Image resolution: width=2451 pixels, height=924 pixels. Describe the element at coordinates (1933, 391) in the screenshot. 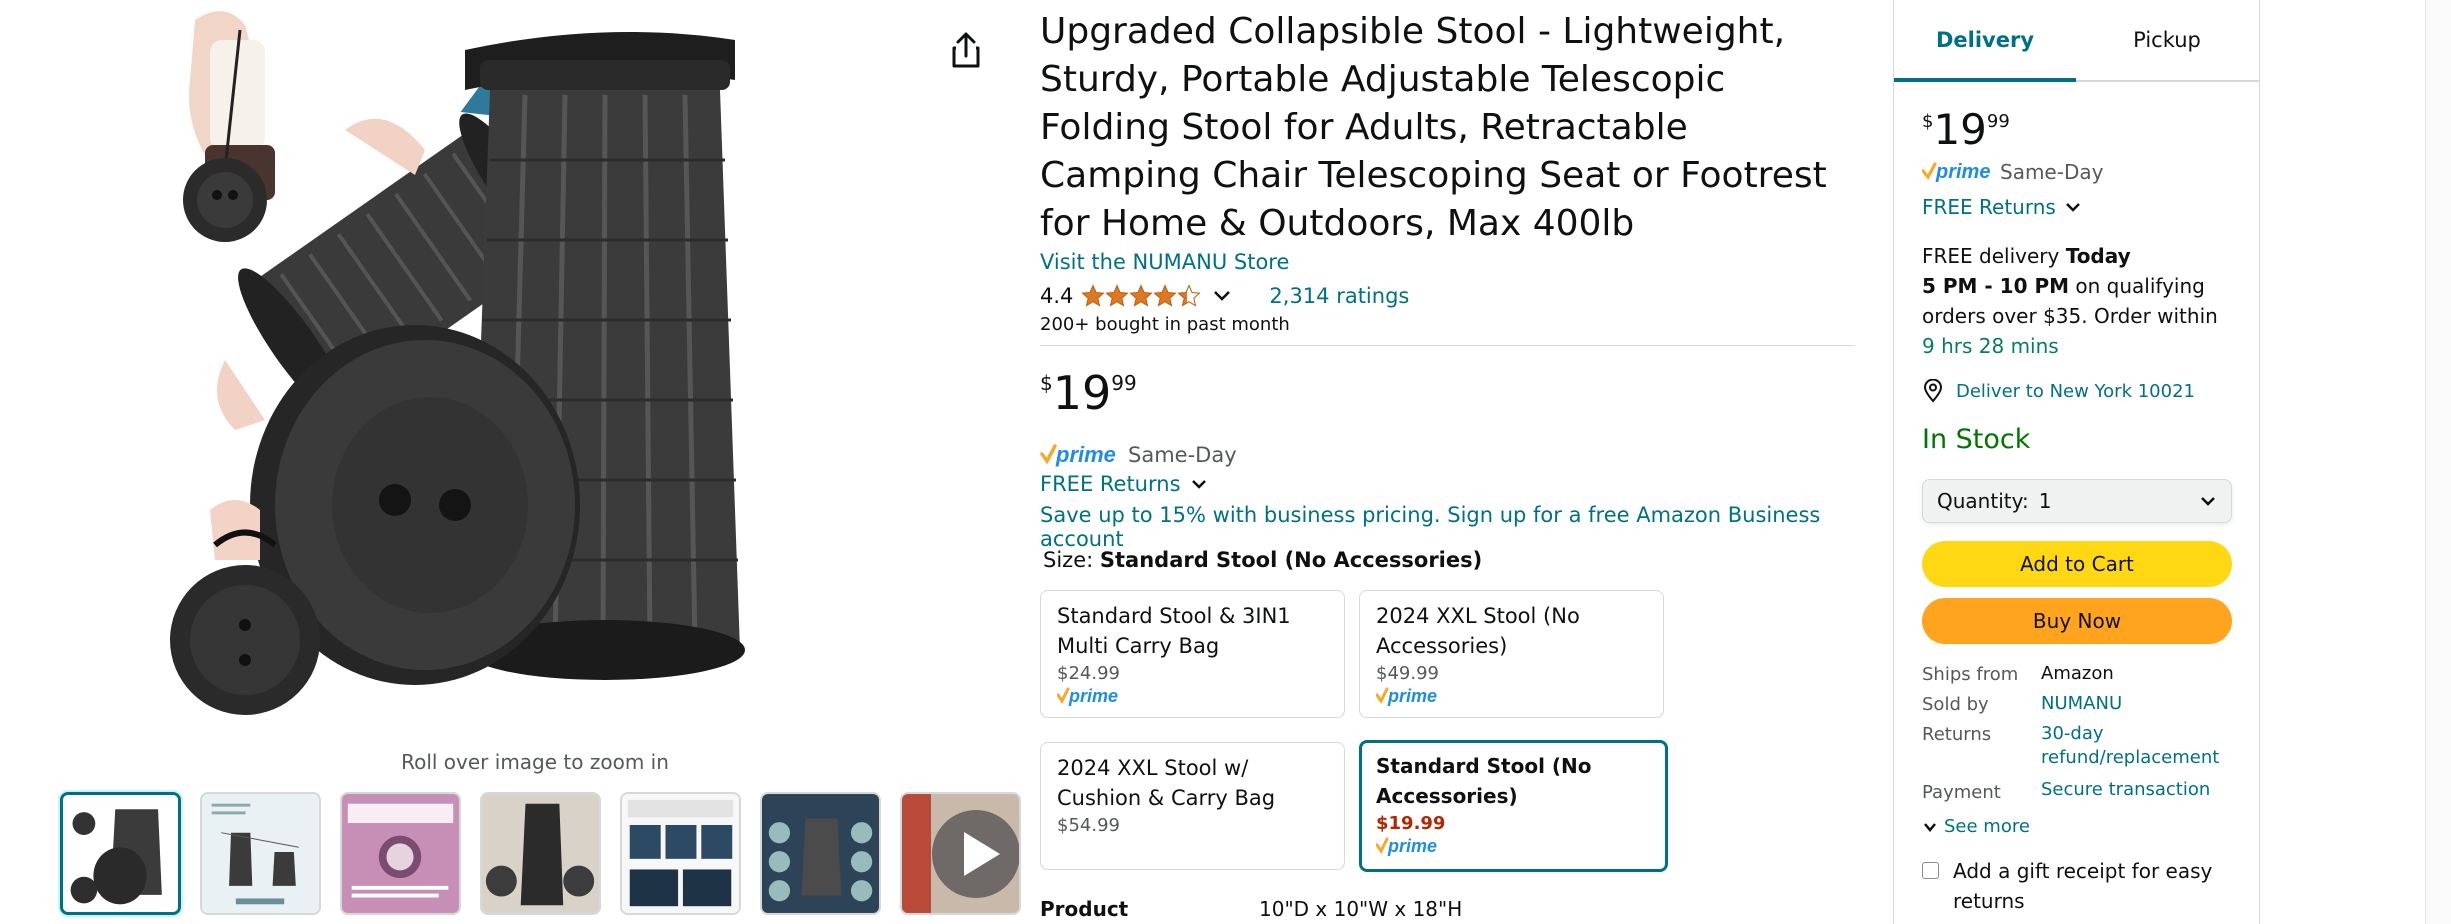

I see `location-pin-icon` at that location.